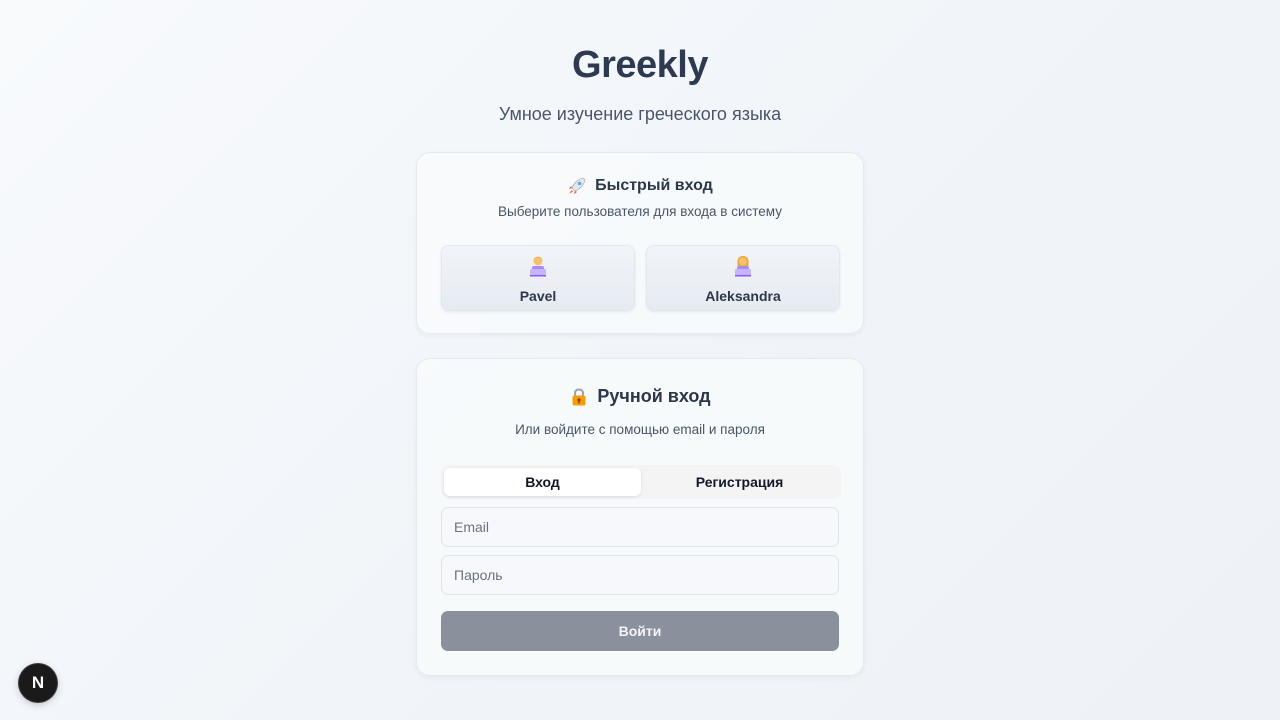 The width and height of the screenshot is (1280, 720). I want to click on user-button-pavel: Pavel, so click(538, 278).